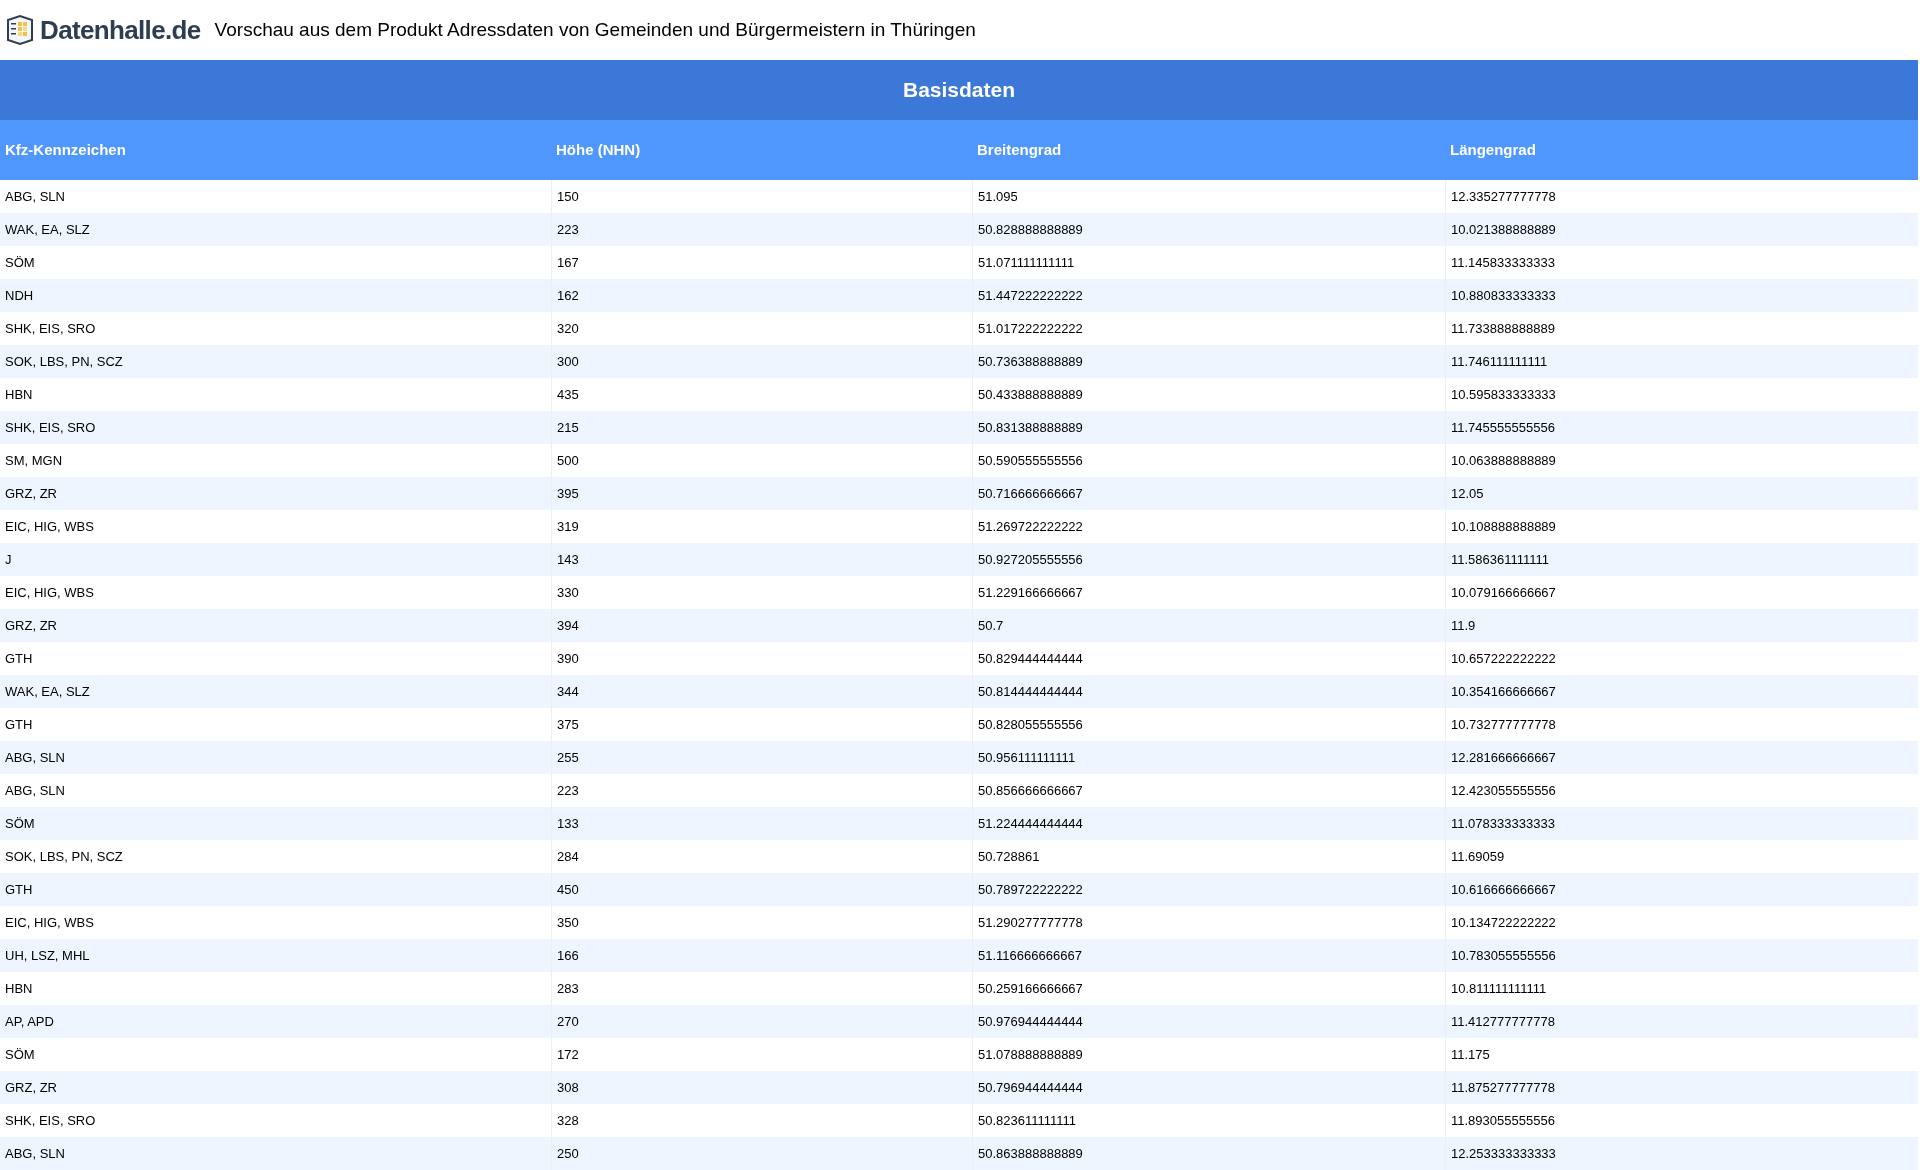 The width and height of the screenshot is (1920, 1170). Describe the element at coordinates (34, 460) in the screenshot. I see `table-cell-text: SM, MGN` at that location.